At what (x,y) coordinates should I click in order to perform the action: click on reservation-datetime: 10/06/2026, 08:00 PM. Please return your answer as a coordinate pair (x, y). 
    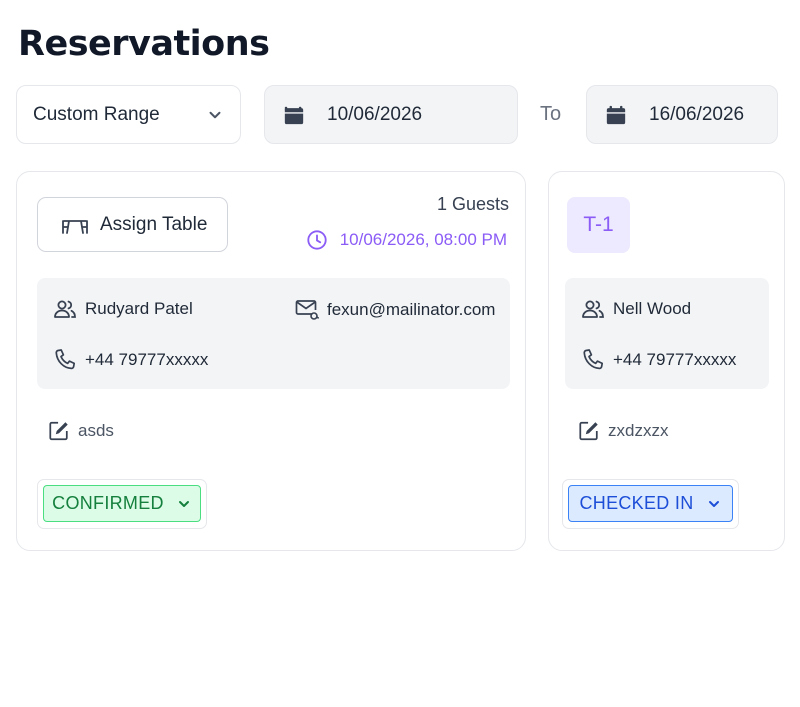
    Looking at the image, I should click on (423, 239).